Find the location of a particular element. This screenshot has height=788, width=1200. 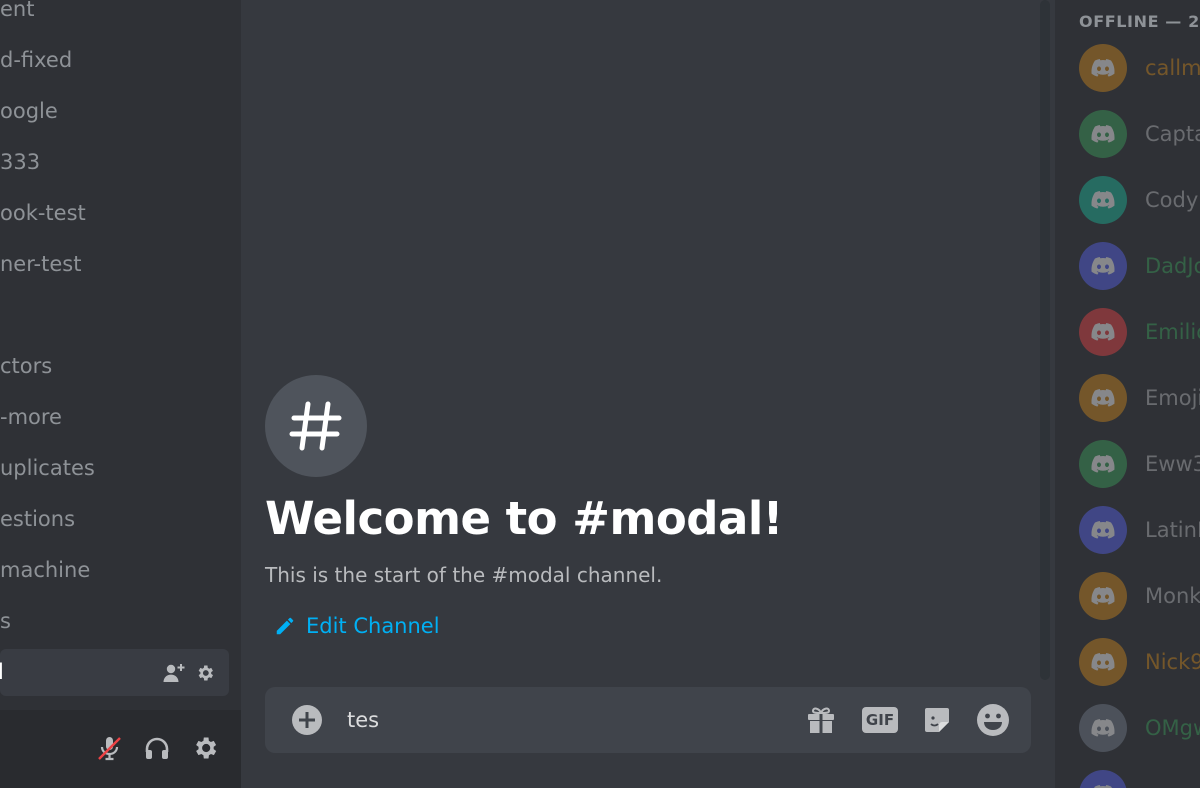

smiley-face-icon is located at coordinates (993, 720).